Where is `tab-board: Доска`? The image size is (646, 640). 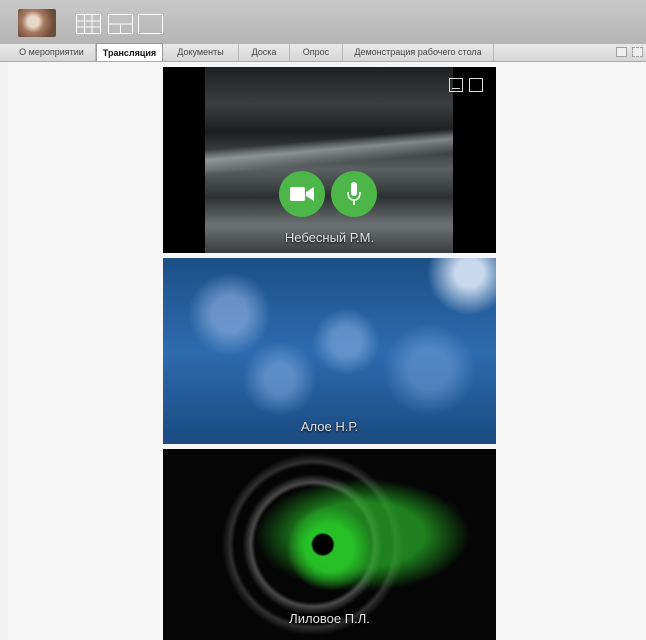 tab-board: Доска is located at coordinates (264, 52).